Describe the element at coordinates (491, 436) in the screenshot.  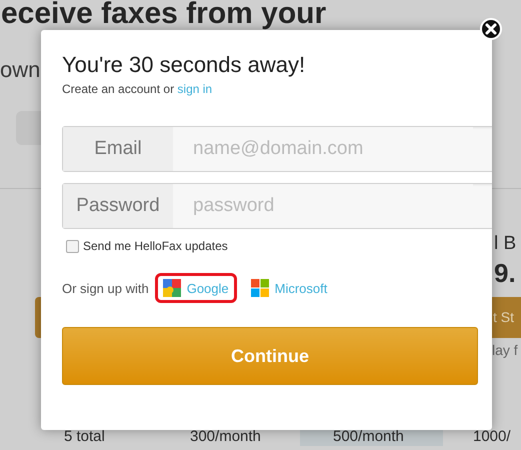
I see `table-cell-text: 1000/` at that location.